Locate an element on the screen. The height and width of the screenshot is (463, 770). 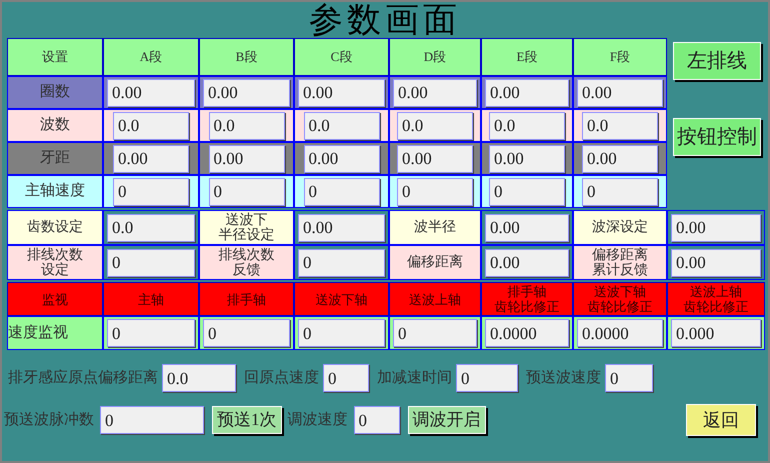
field-label: 回原点速度 is located at coordinates (281, 378).